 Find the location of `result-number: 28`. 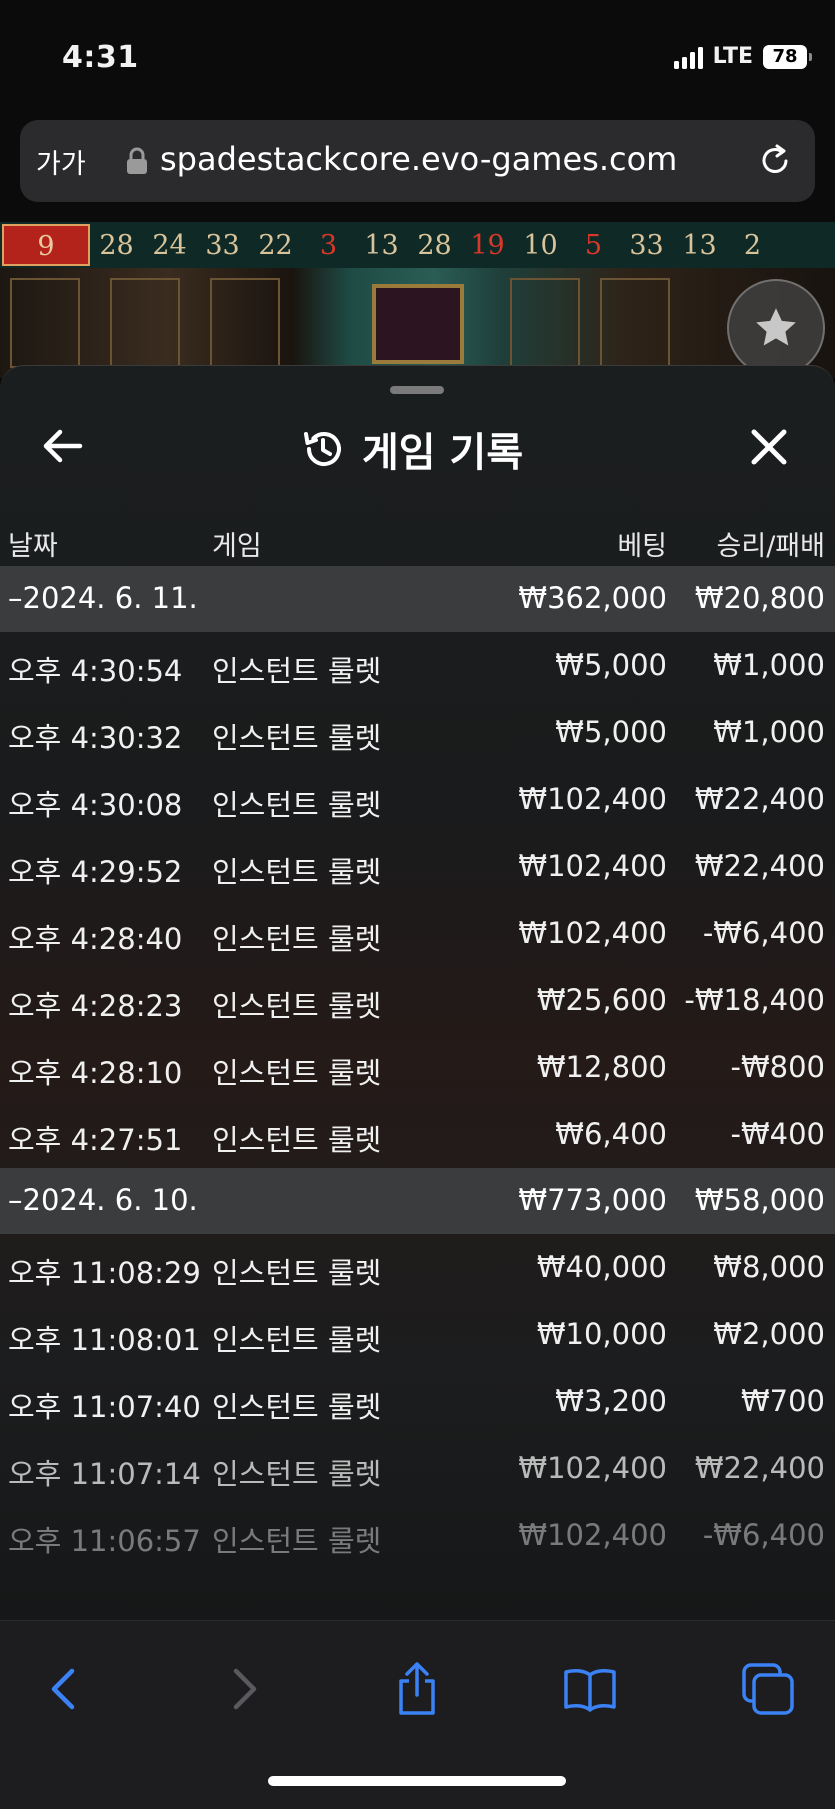

result-number: 28 is located at coordinates (116, 245).